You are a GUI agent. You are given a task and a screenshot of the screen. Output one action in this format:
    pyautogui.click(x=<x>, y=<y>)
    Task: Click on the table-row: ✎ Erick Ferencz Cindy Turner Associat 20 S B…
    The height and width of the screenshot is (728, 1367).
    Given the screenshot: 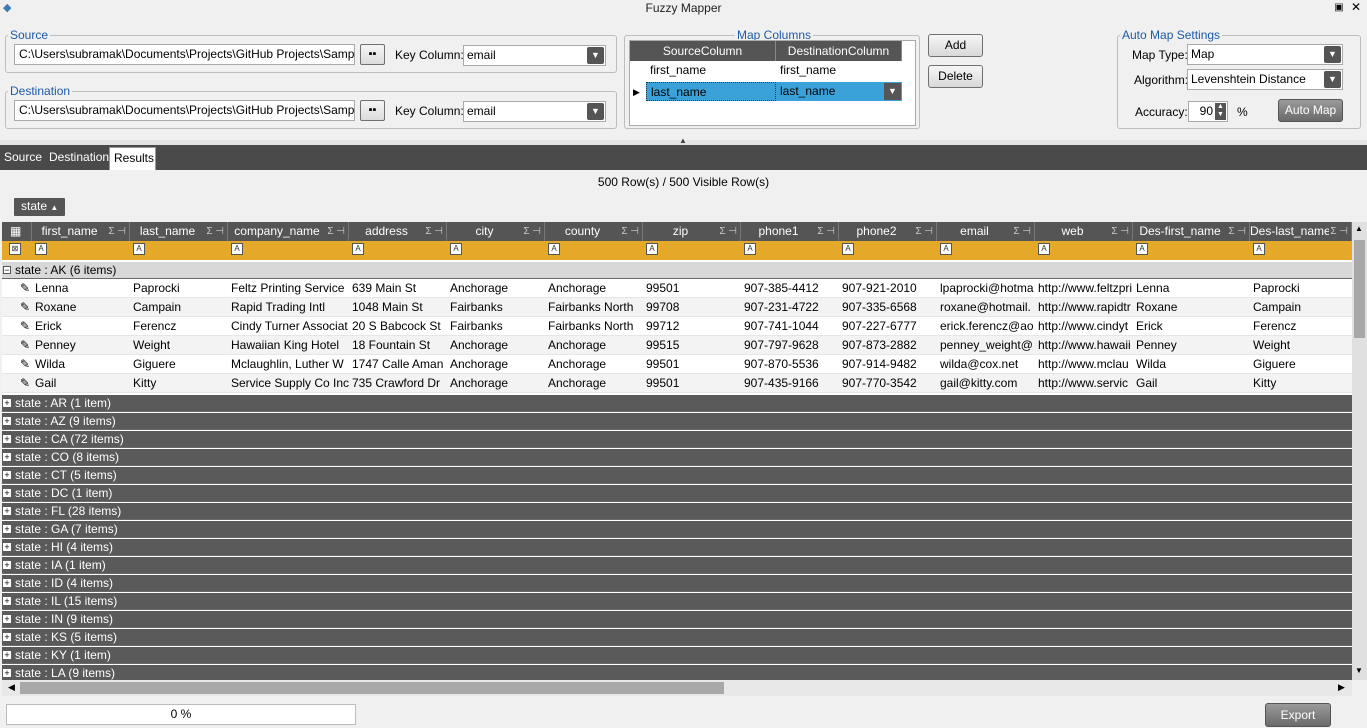 What is the action you would take?
    pyautogui.click(x=677, y=326)
    